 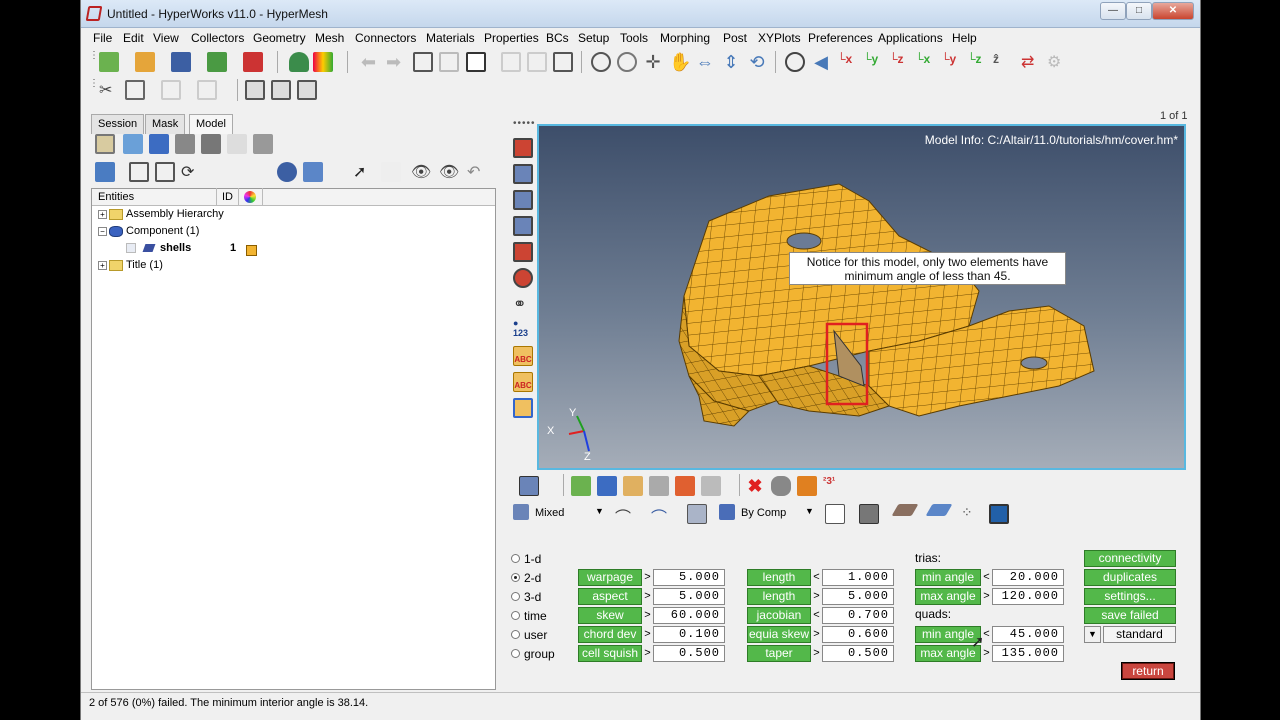 I want to click on cut-icon: ✂, so click(x=109, y=90).